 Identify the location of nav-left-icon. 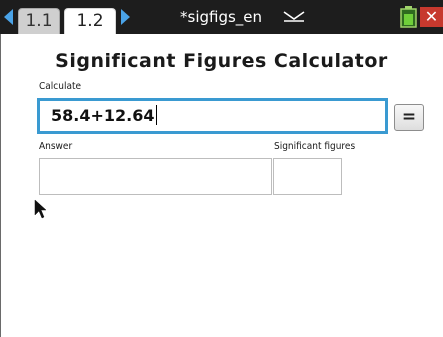
(8, 17).